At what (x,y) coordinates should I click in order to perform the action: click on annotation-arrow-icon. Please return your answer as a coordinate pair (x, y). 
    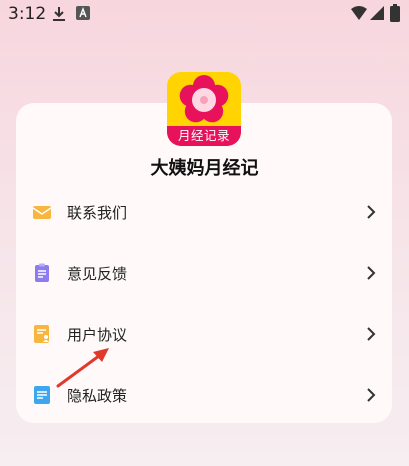
    Looking at the image, I should click on (82, 368).